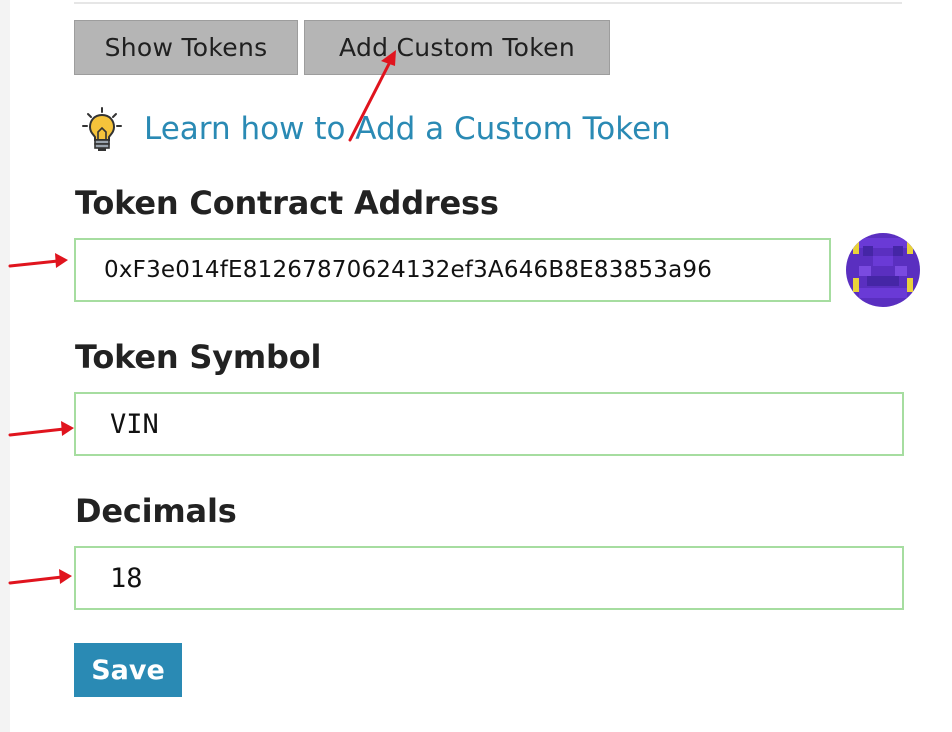 The width and height of the screenshot is (952, 732). I want to click on show-tokens-tab: Show Tokens, so click(186, 47).